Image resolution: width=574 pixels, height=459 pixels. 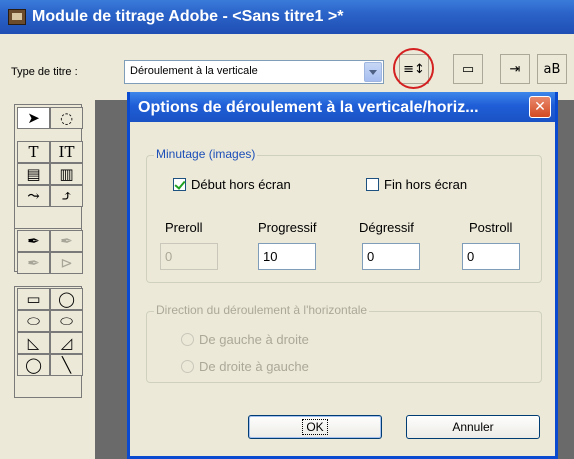 I want to click on selection-tool: ➤, so click(x=33, y=118).